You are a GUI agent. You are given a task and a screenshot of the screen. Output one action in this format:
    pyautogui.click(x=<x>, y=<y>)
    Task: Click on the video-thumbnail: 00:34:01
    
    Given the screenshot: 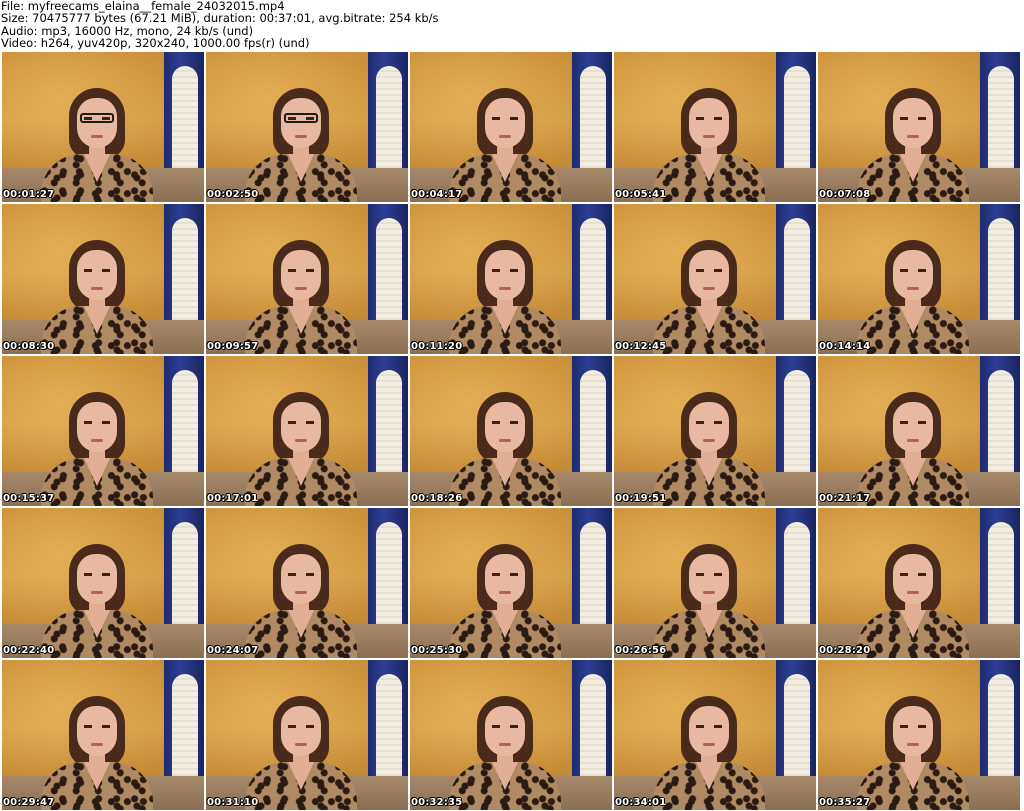 What is the action you would take?
    pyautogui.click(x=715, y=735)
    